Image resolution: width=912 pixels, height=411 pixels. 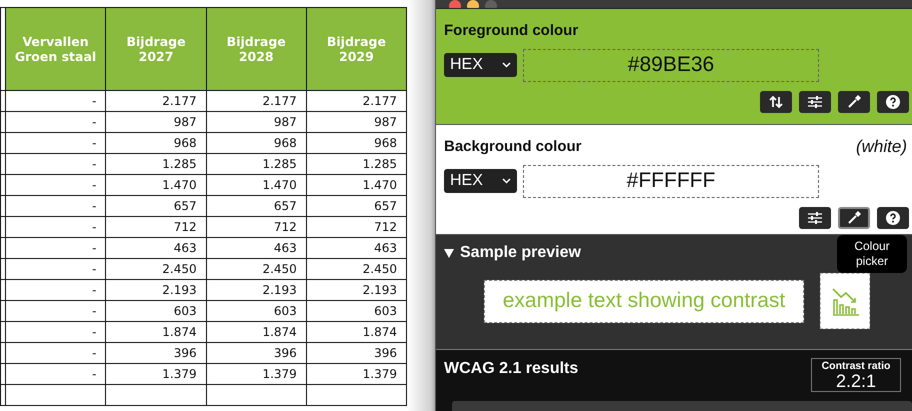 I want to click on ratio-value: 2.2:1, so click(x=856, y=381).